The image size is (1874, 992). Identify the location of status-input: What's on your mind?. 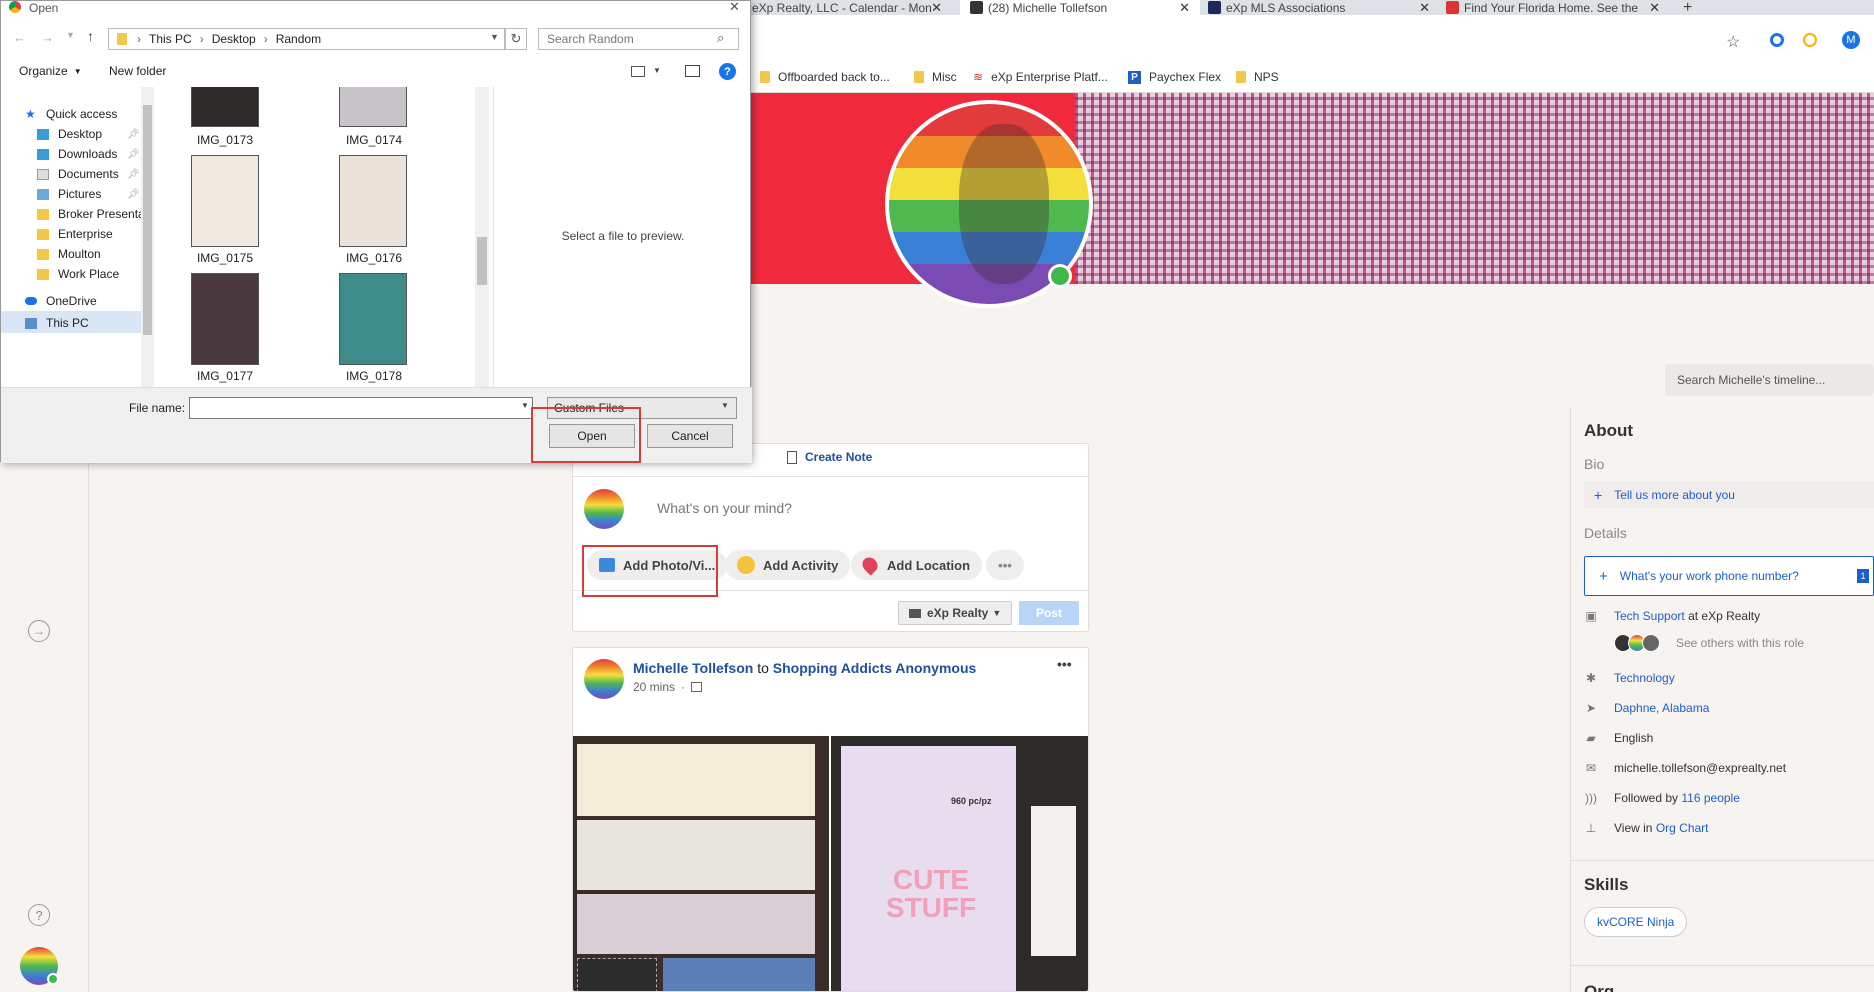
(724, 508).